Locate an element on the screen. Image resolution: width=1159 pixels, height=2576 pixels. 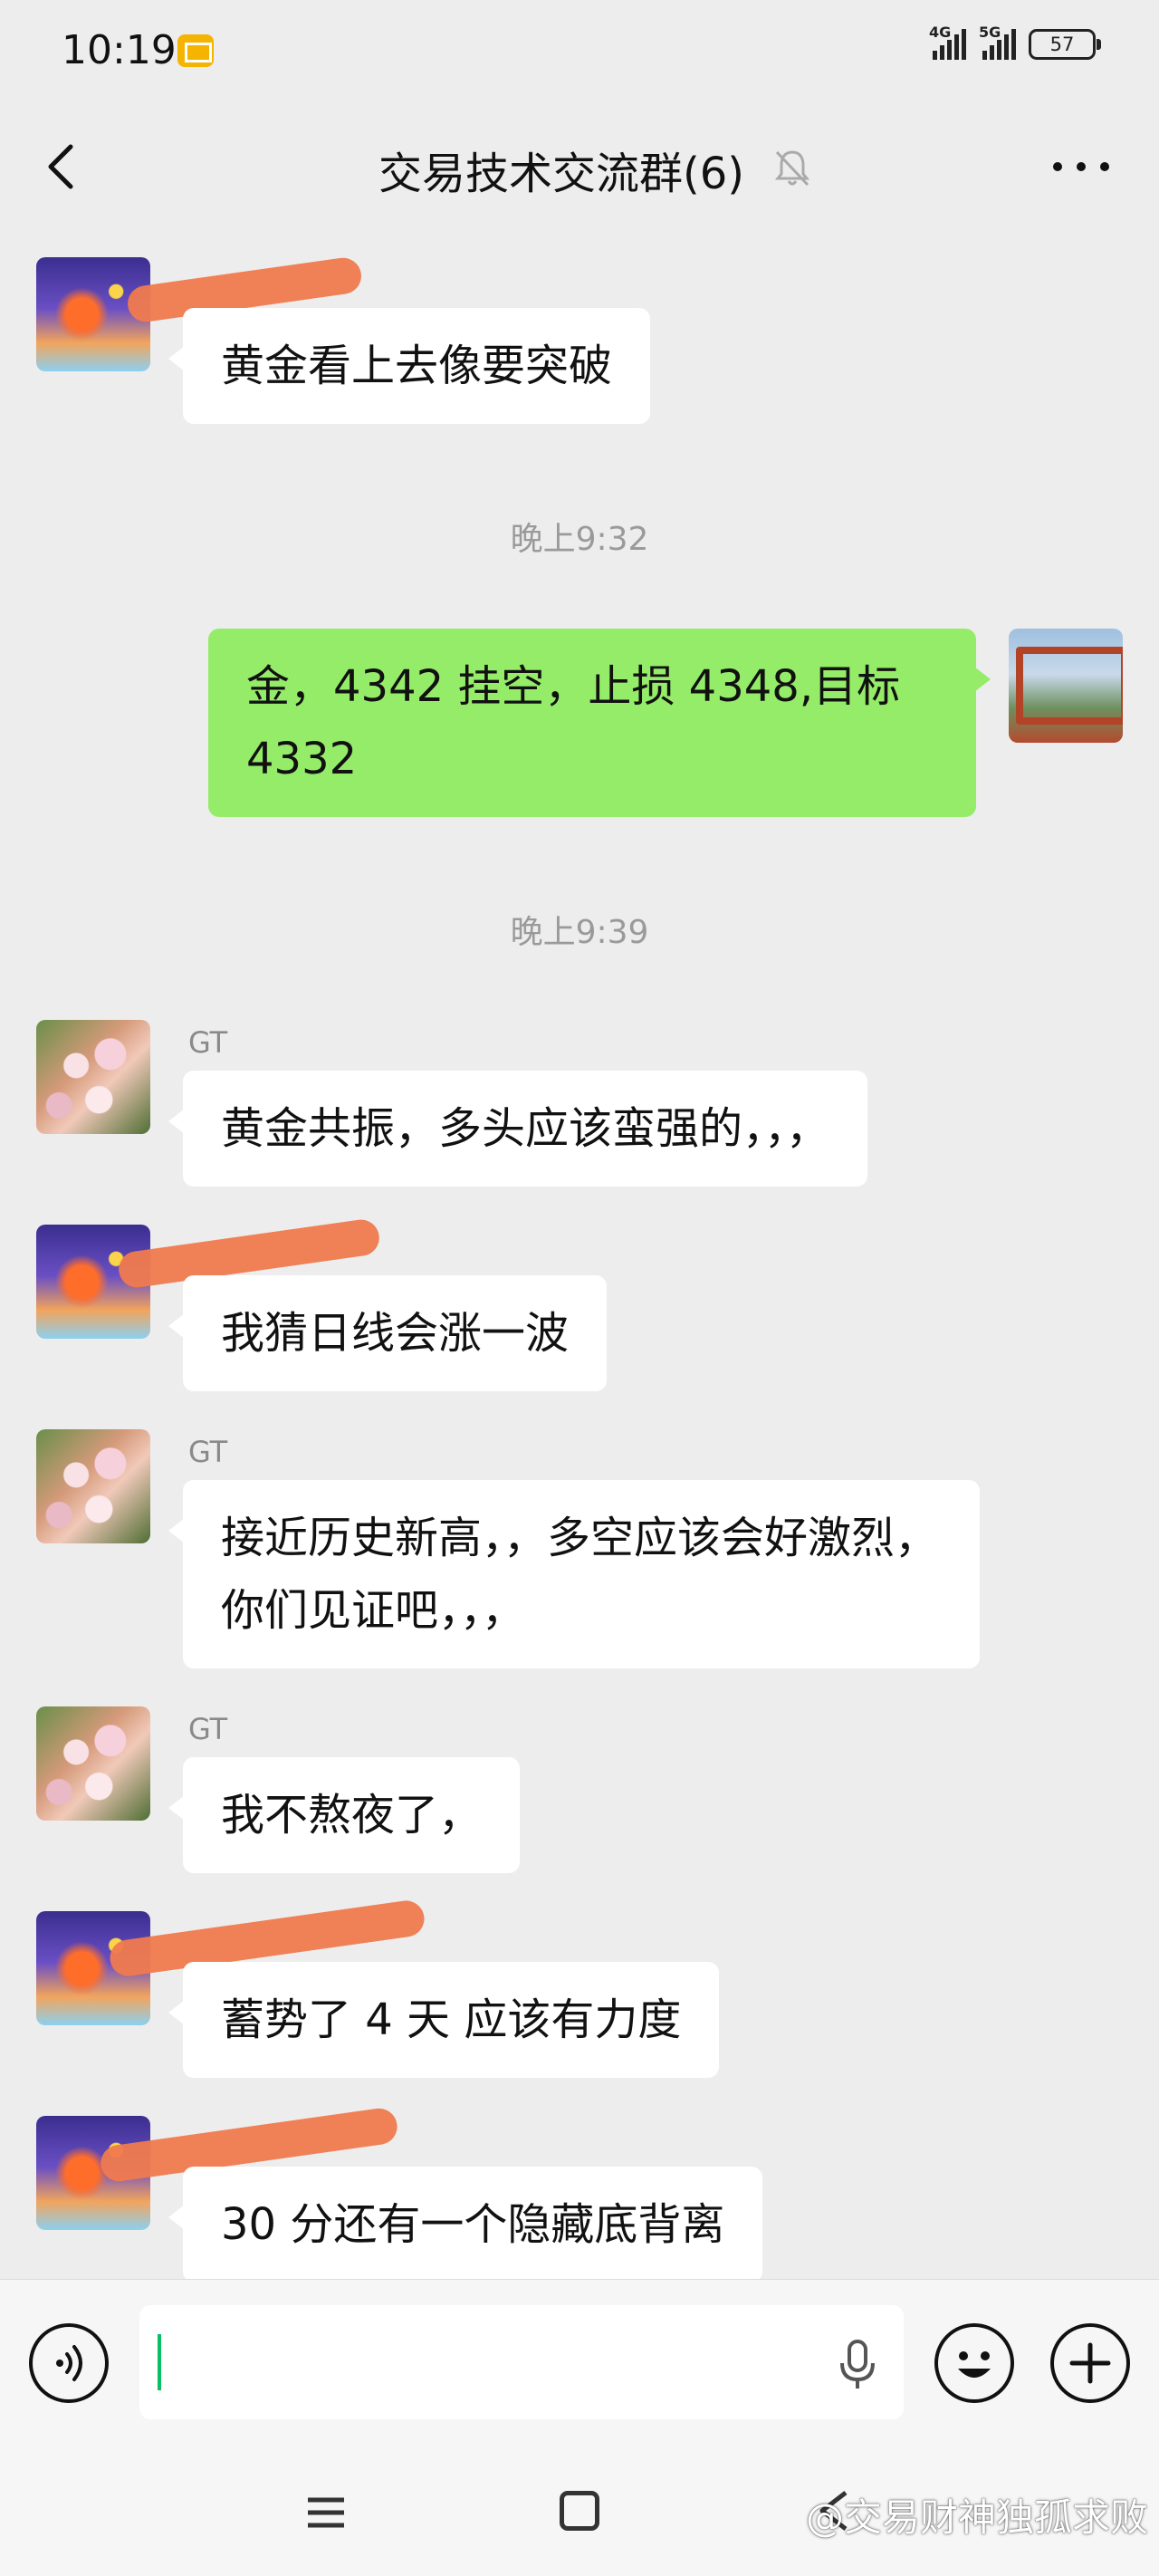
status-bar: 10:19 4G 5G 57 is located at coordinates (579, 53).